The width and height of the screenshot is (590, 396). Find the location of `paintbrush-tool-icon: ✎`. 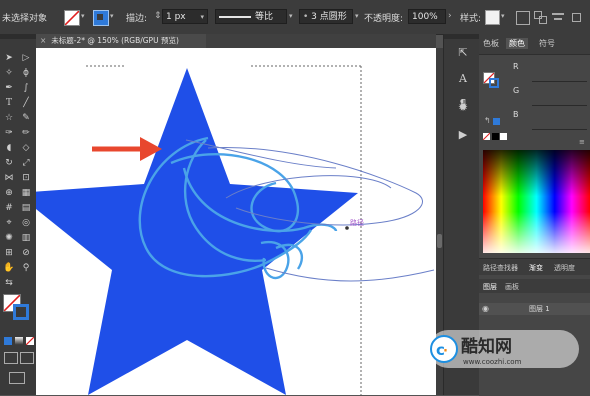

paintbrush-tool-icon: ✎ is located at coordinates (26, 118).